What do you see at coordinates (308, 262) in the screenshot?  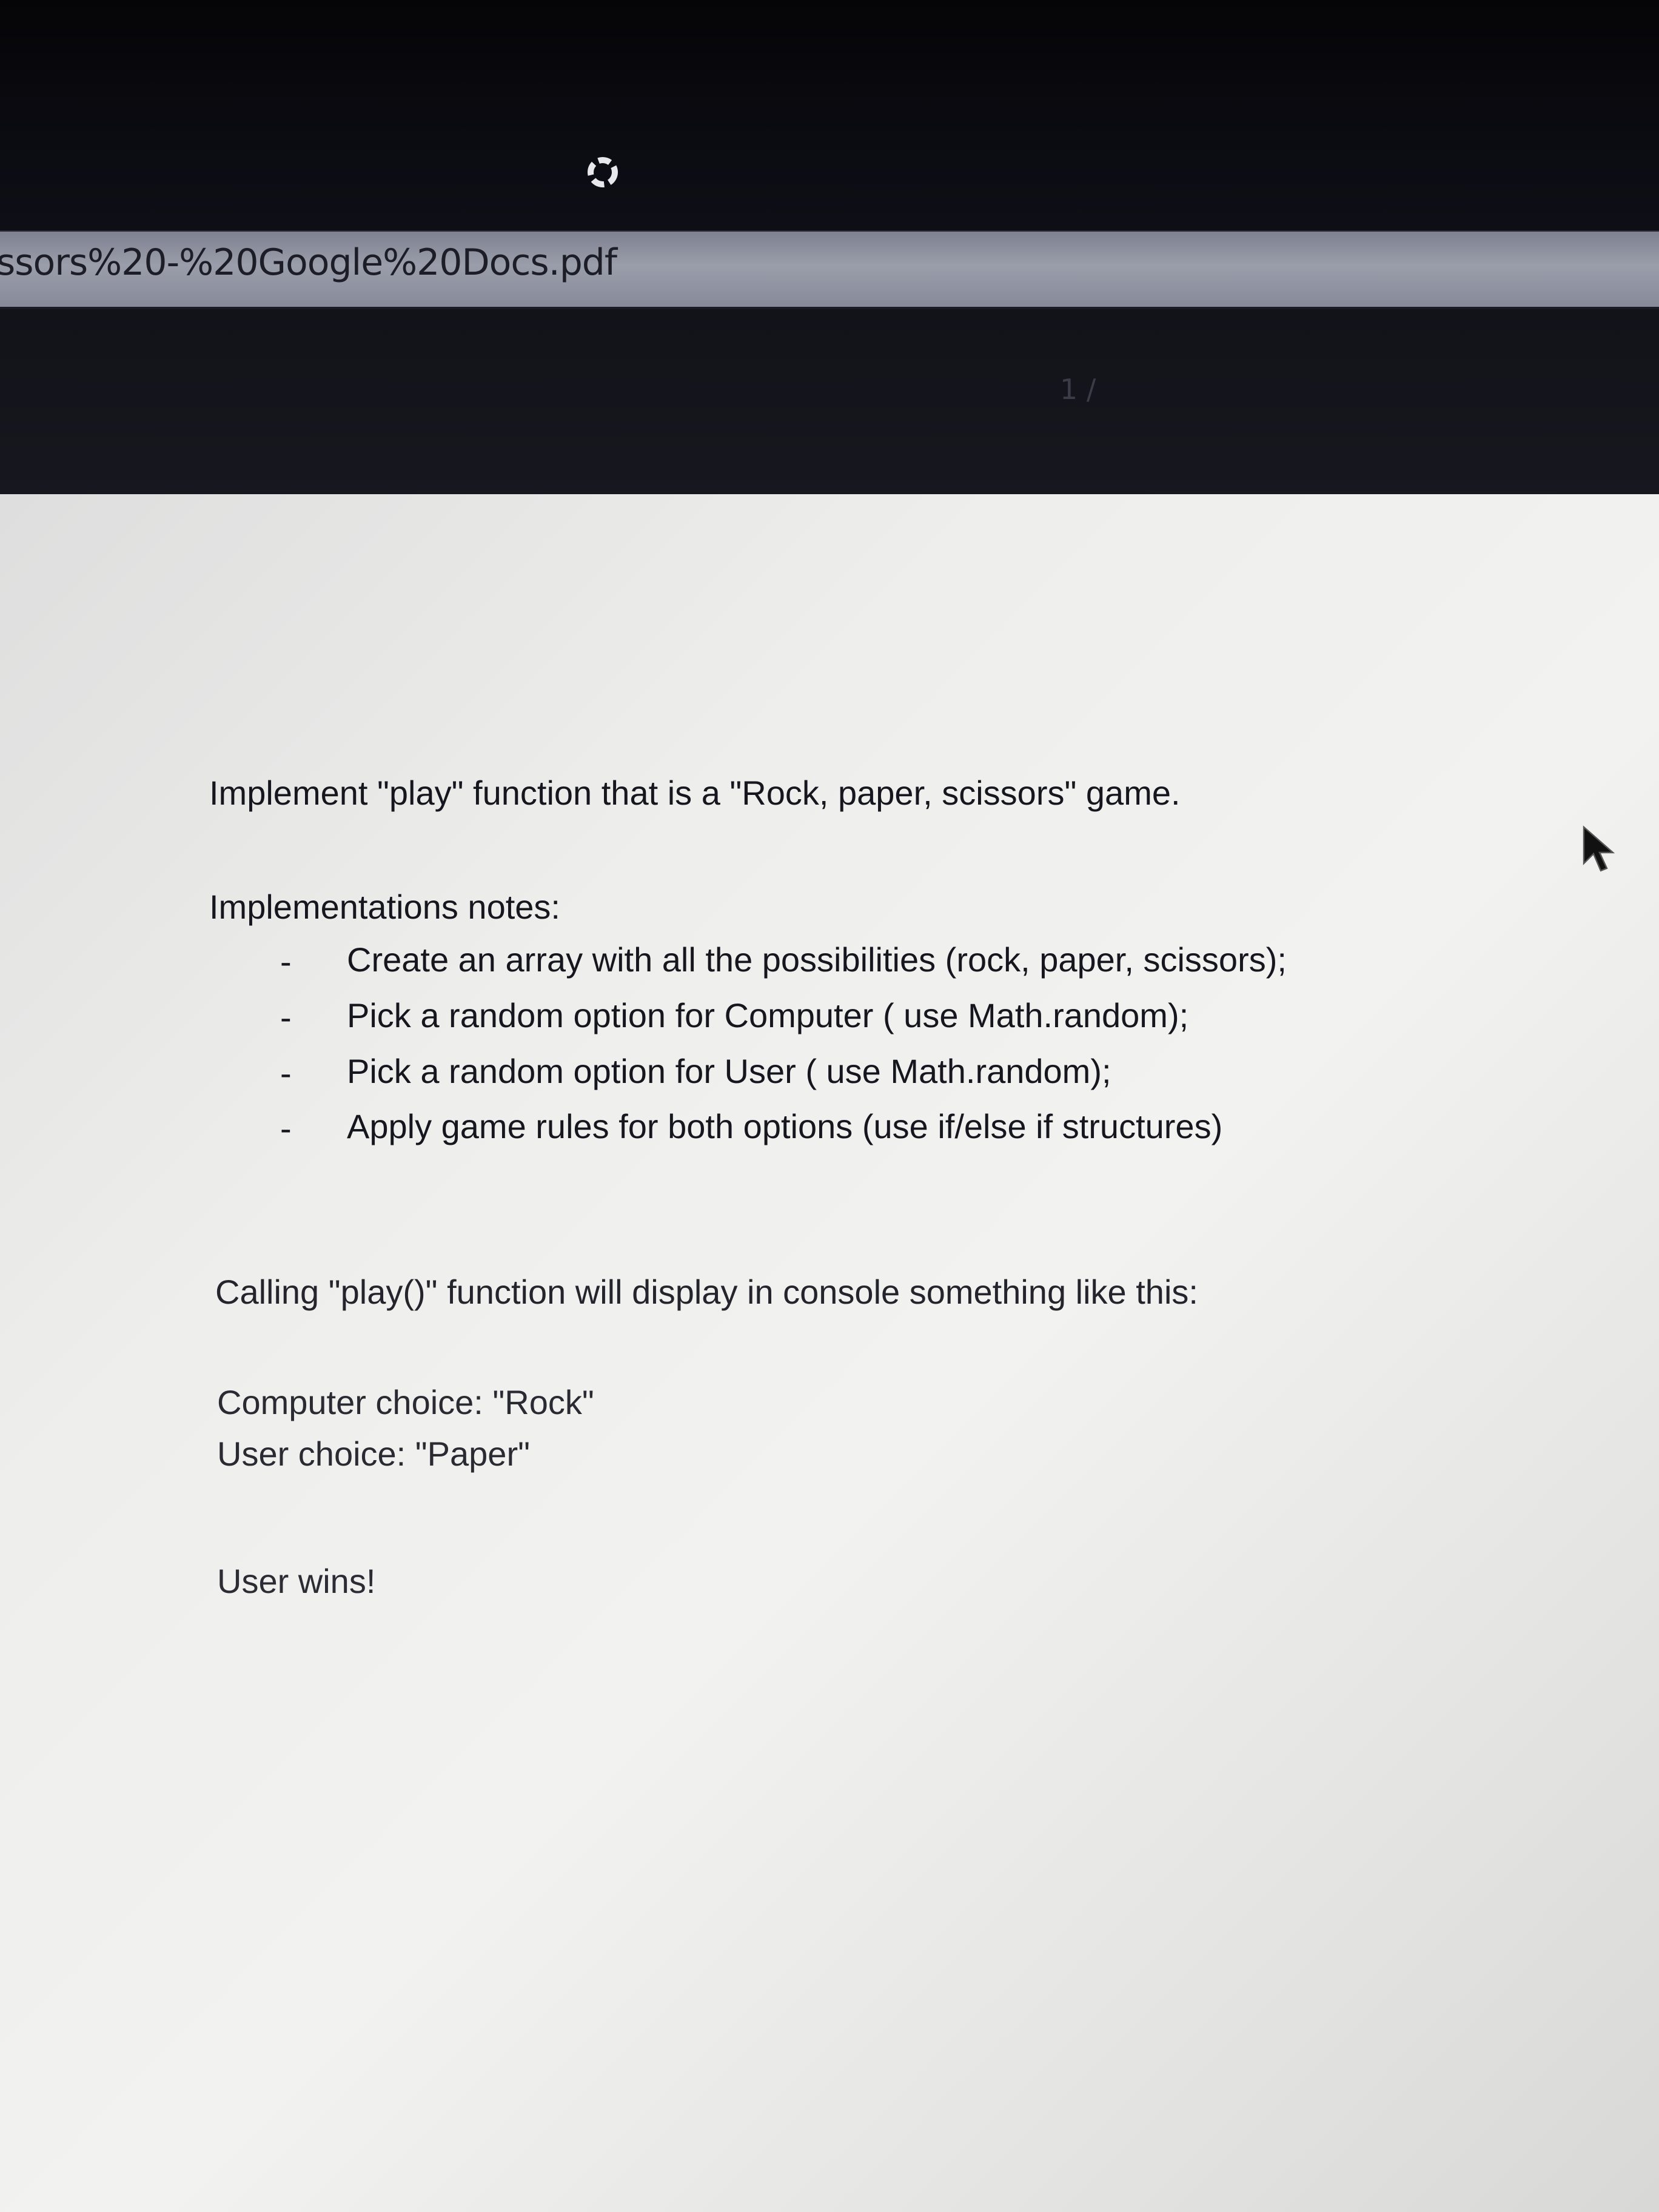 I see `address-bar-url: ssors%20-%20Google%20Docs.pdf` at bounding box center [308, 262].